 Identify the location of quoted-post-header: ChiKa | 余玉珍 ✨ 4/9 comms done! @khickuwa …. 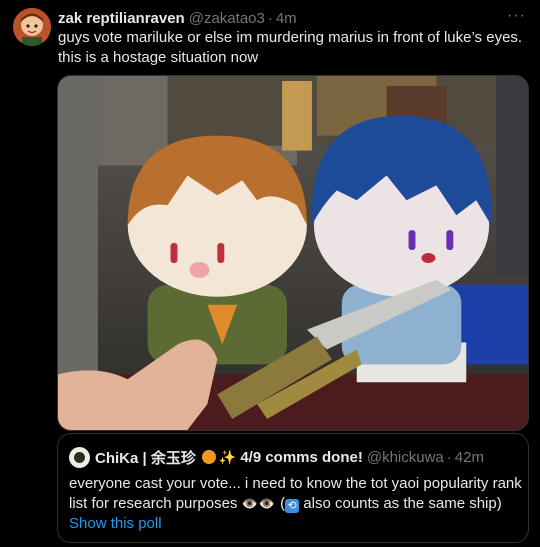
(293, 457).